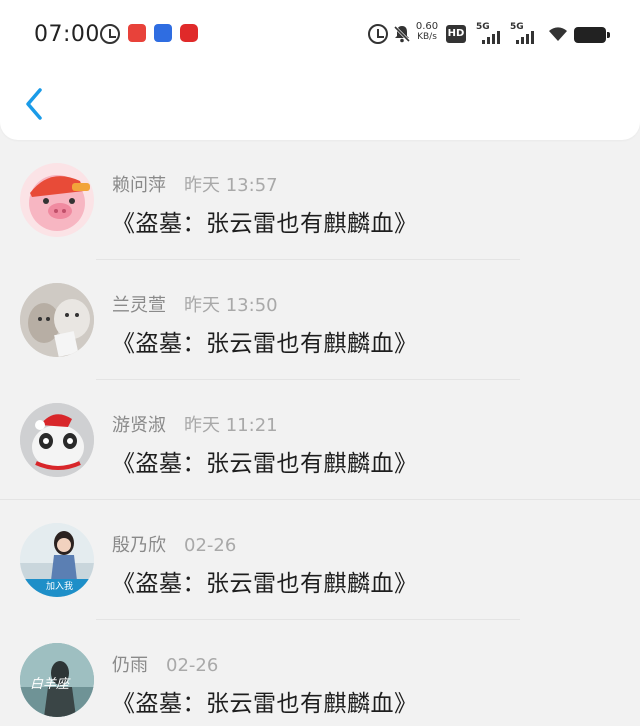 The width and height of the screenshot is (640, 726). What do you see at coordinates (231, 185) in the screenshot?
I see `message-time: 昨天 13:57` at bounding box center [231, 185].